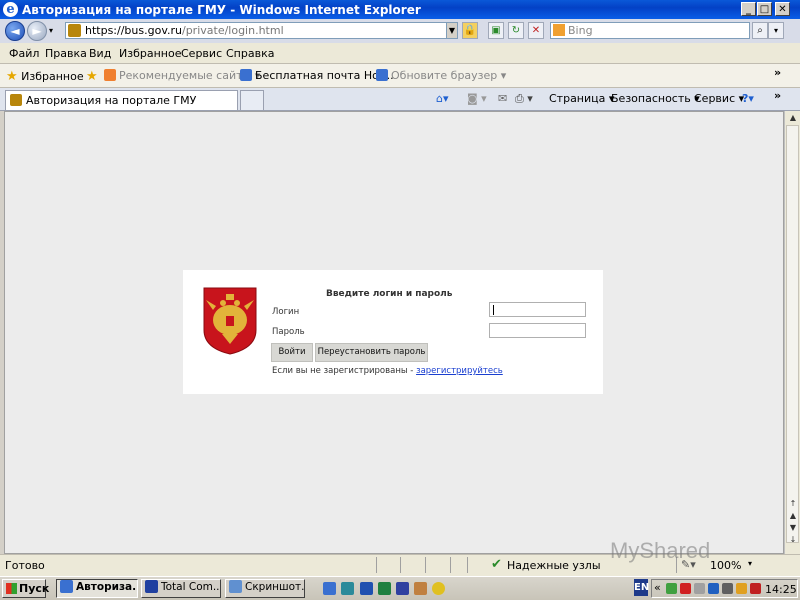 This screenshot has height=600, width=800. Describe the element at coordinates (536, 30) in the screenshot. I see `stop-icon: ✕` at that location.